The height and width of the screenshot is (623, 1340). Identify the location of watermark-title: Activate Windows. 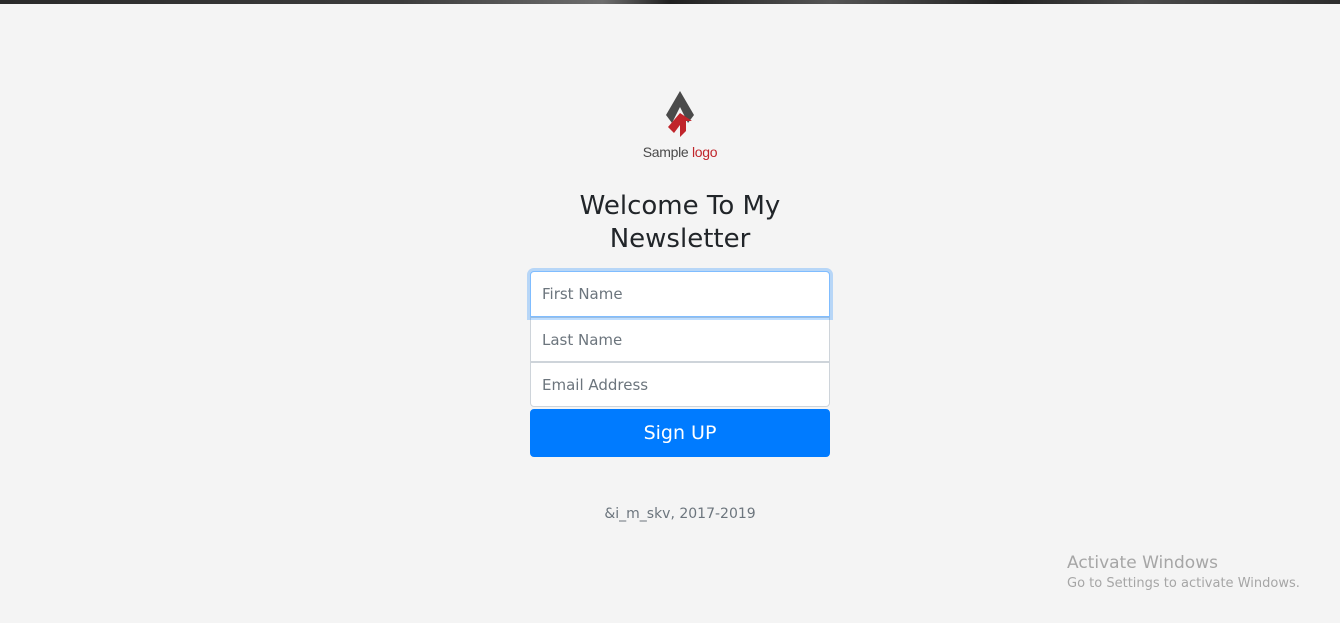
(1142, 563).